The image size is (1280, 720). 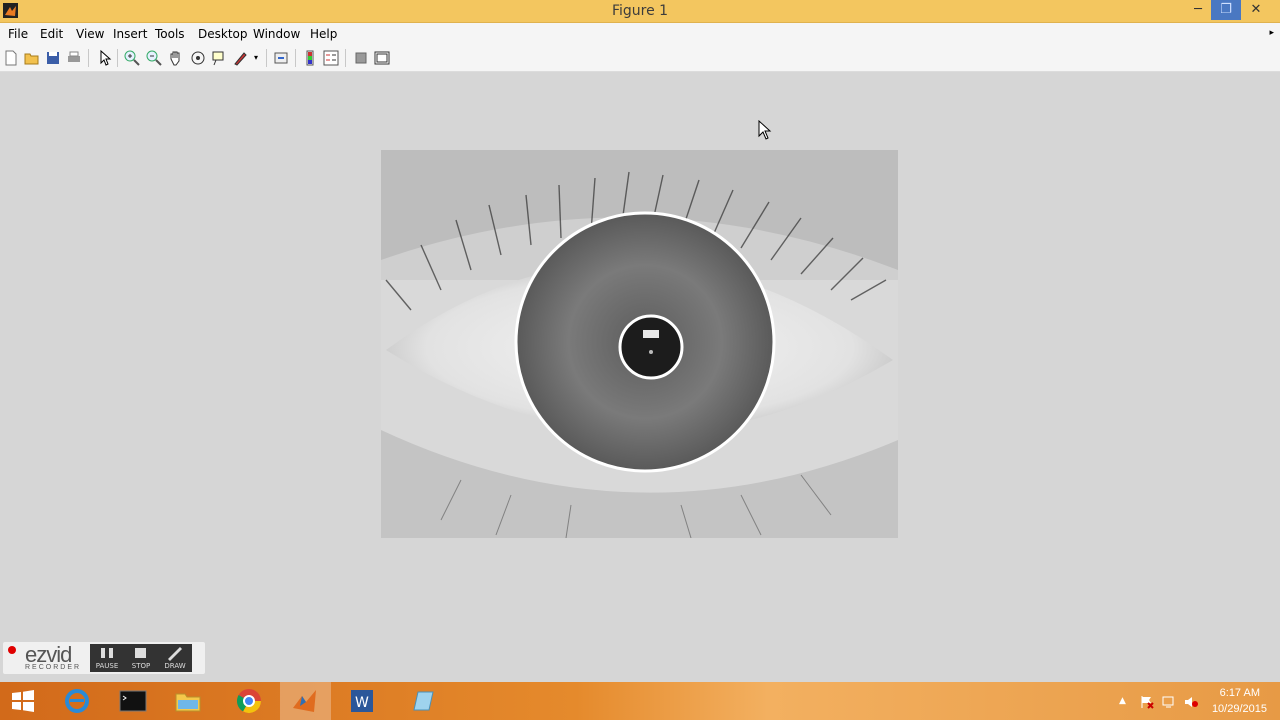 I want to click on edit-plot-arrow-icon, so click(x=105, y=58).